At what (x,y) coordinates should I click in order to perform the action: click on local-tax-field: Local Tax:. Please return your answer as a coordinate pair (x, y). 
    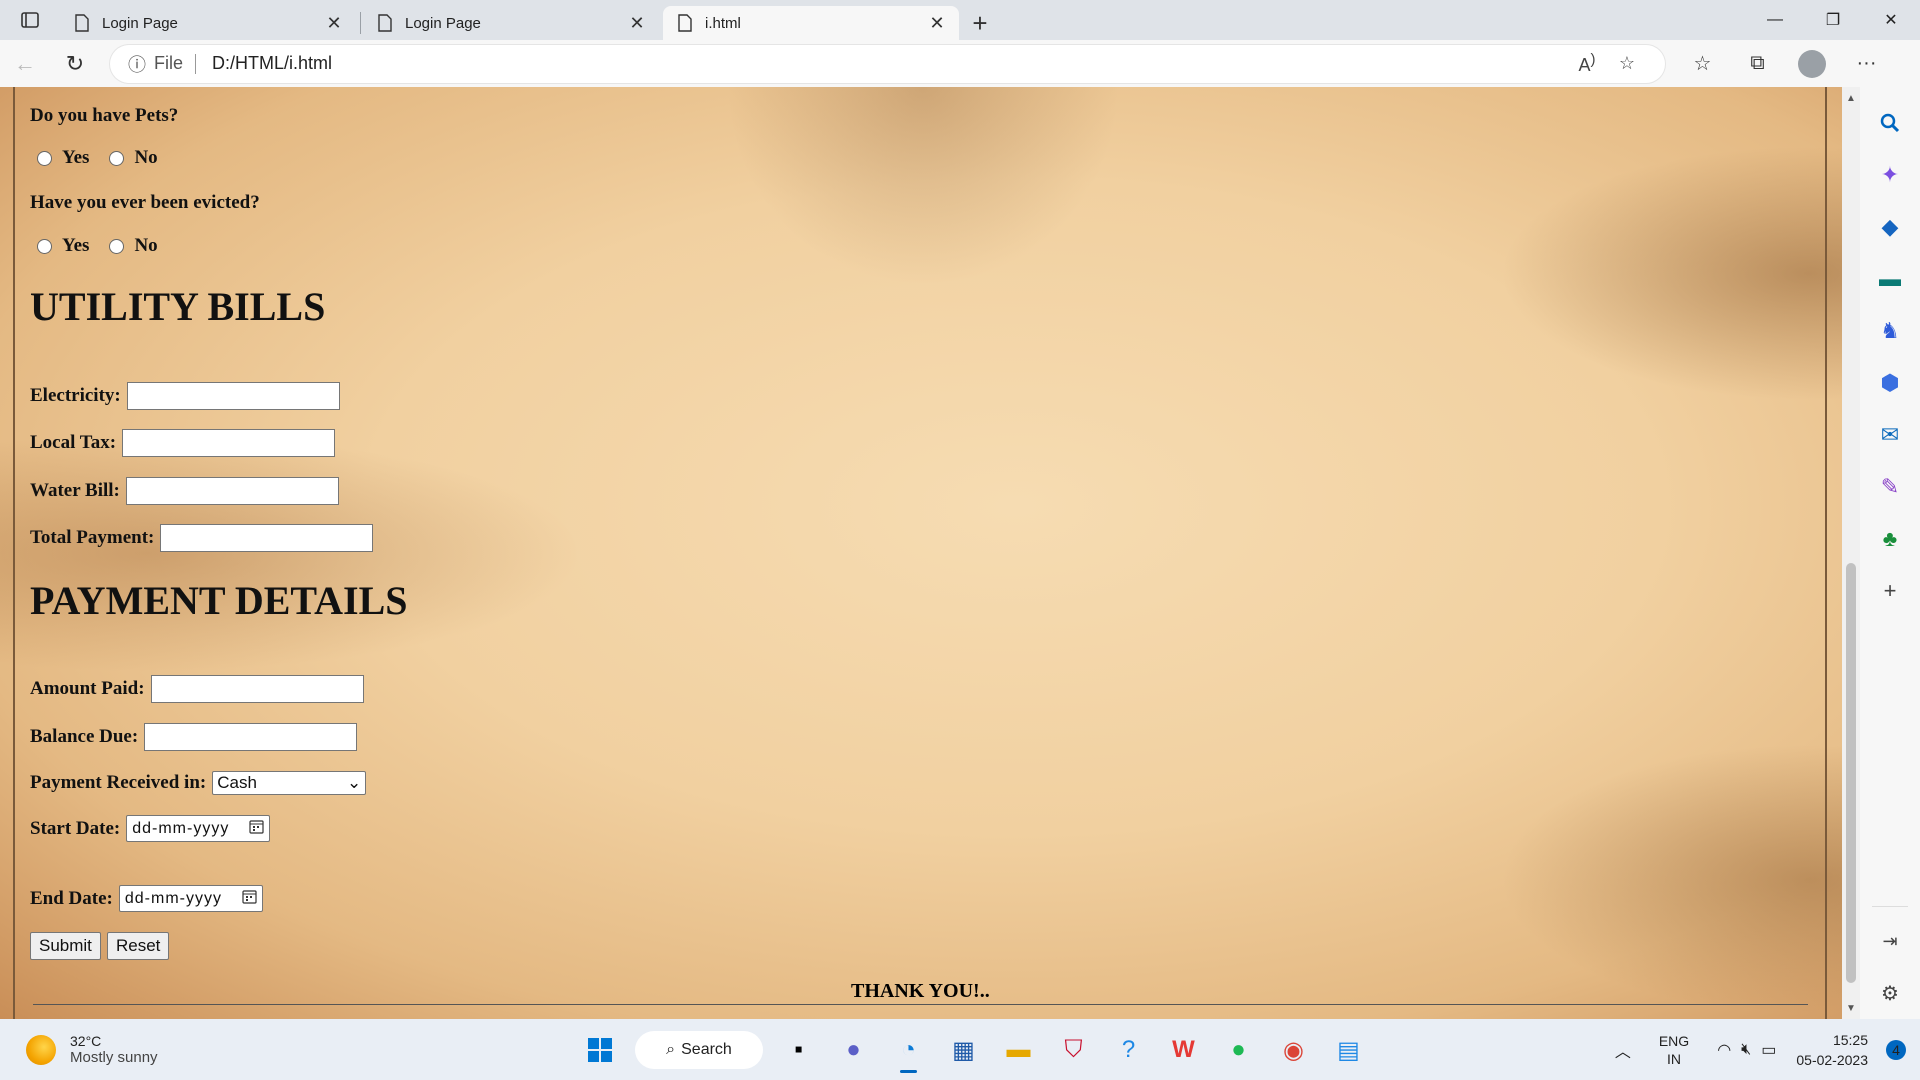
    Looking at the image, I should click on (183, 443).